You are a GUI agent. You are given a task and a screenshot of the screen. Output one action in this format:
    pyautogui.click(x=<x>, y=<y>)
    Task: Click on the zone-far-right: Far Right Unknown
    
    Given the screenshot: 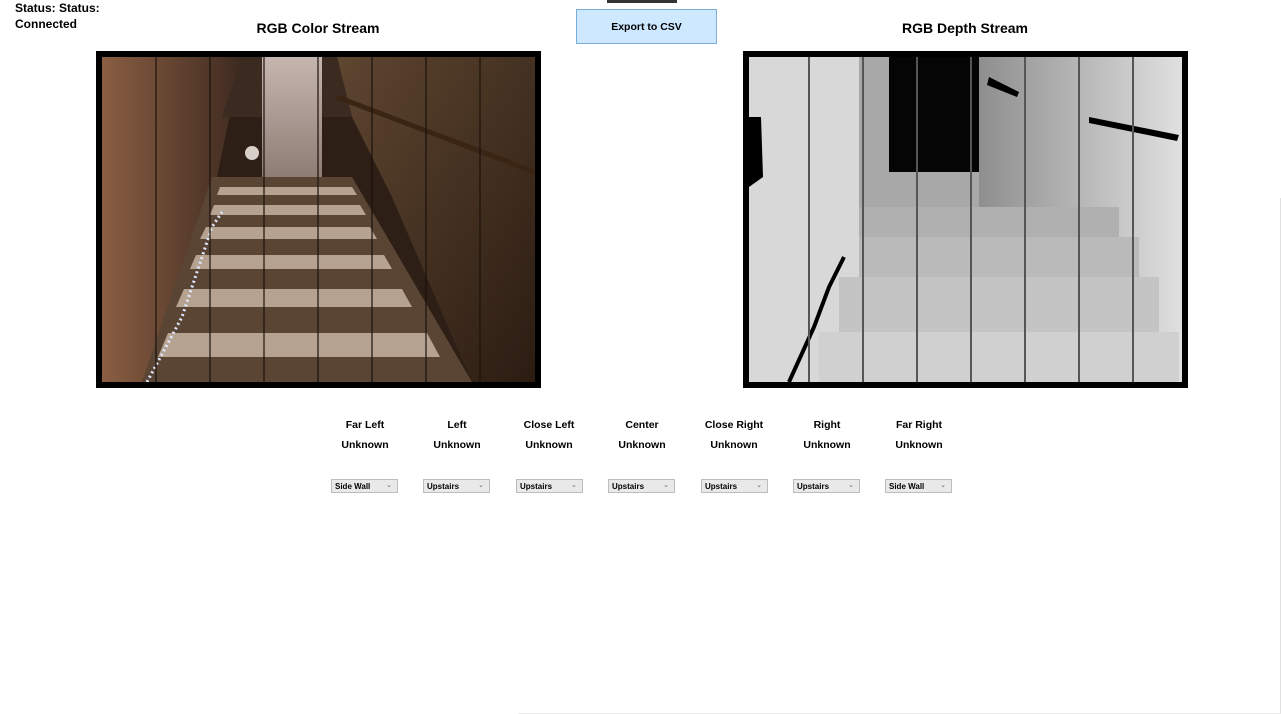 What is the action you would take?
    pyautogui.click(x=919, y=435)
    